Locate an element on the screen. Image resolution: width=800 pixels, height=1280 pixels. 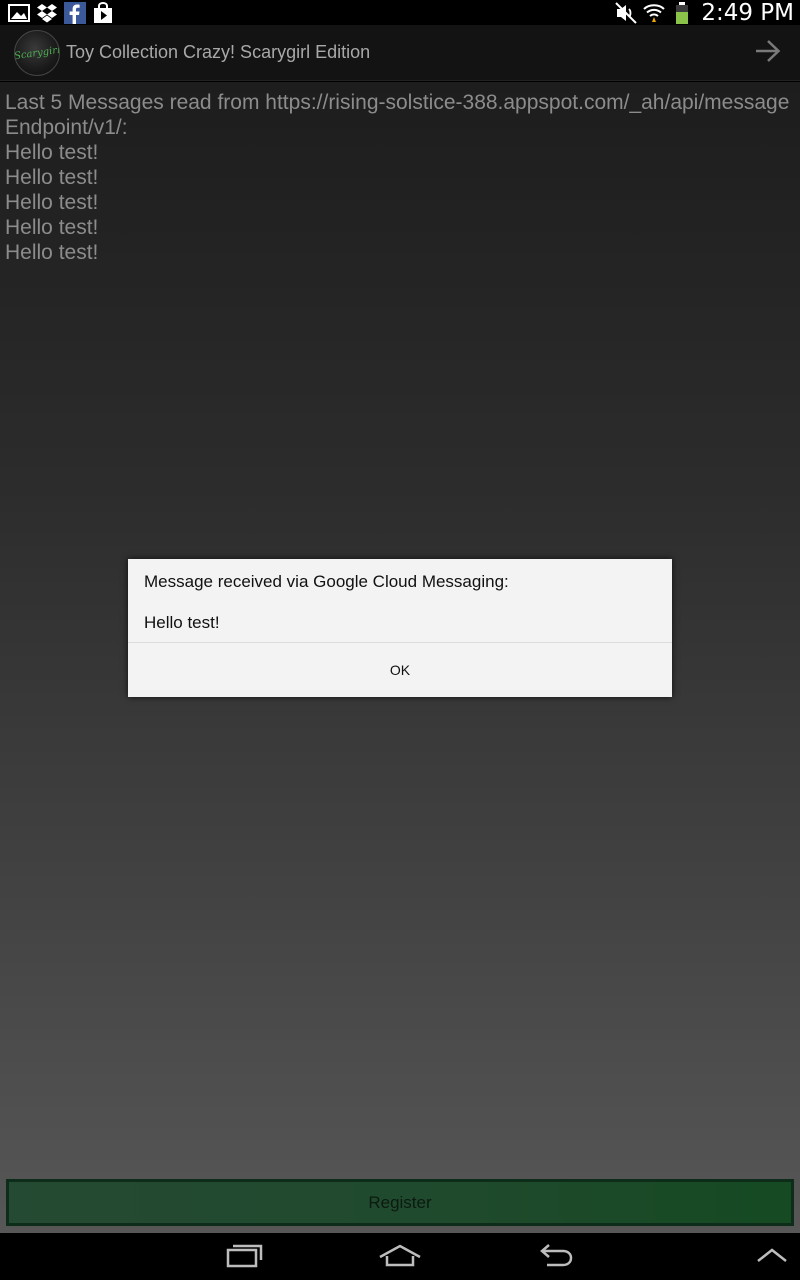
facebook-icon is located at coordinates (75, 13).